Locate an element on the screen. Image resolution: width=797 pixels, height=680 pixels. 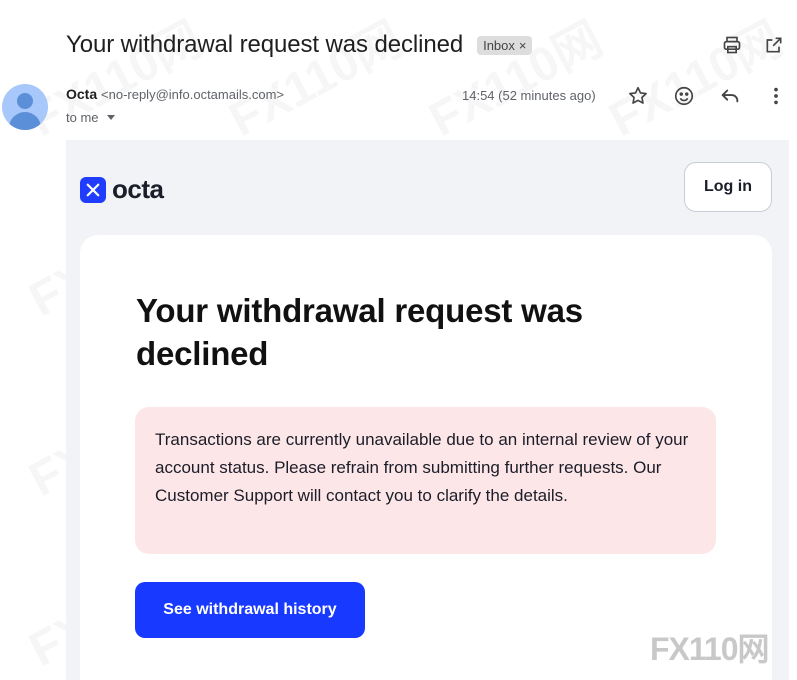
sender-name: Octa is located at coordinates (81, 94).